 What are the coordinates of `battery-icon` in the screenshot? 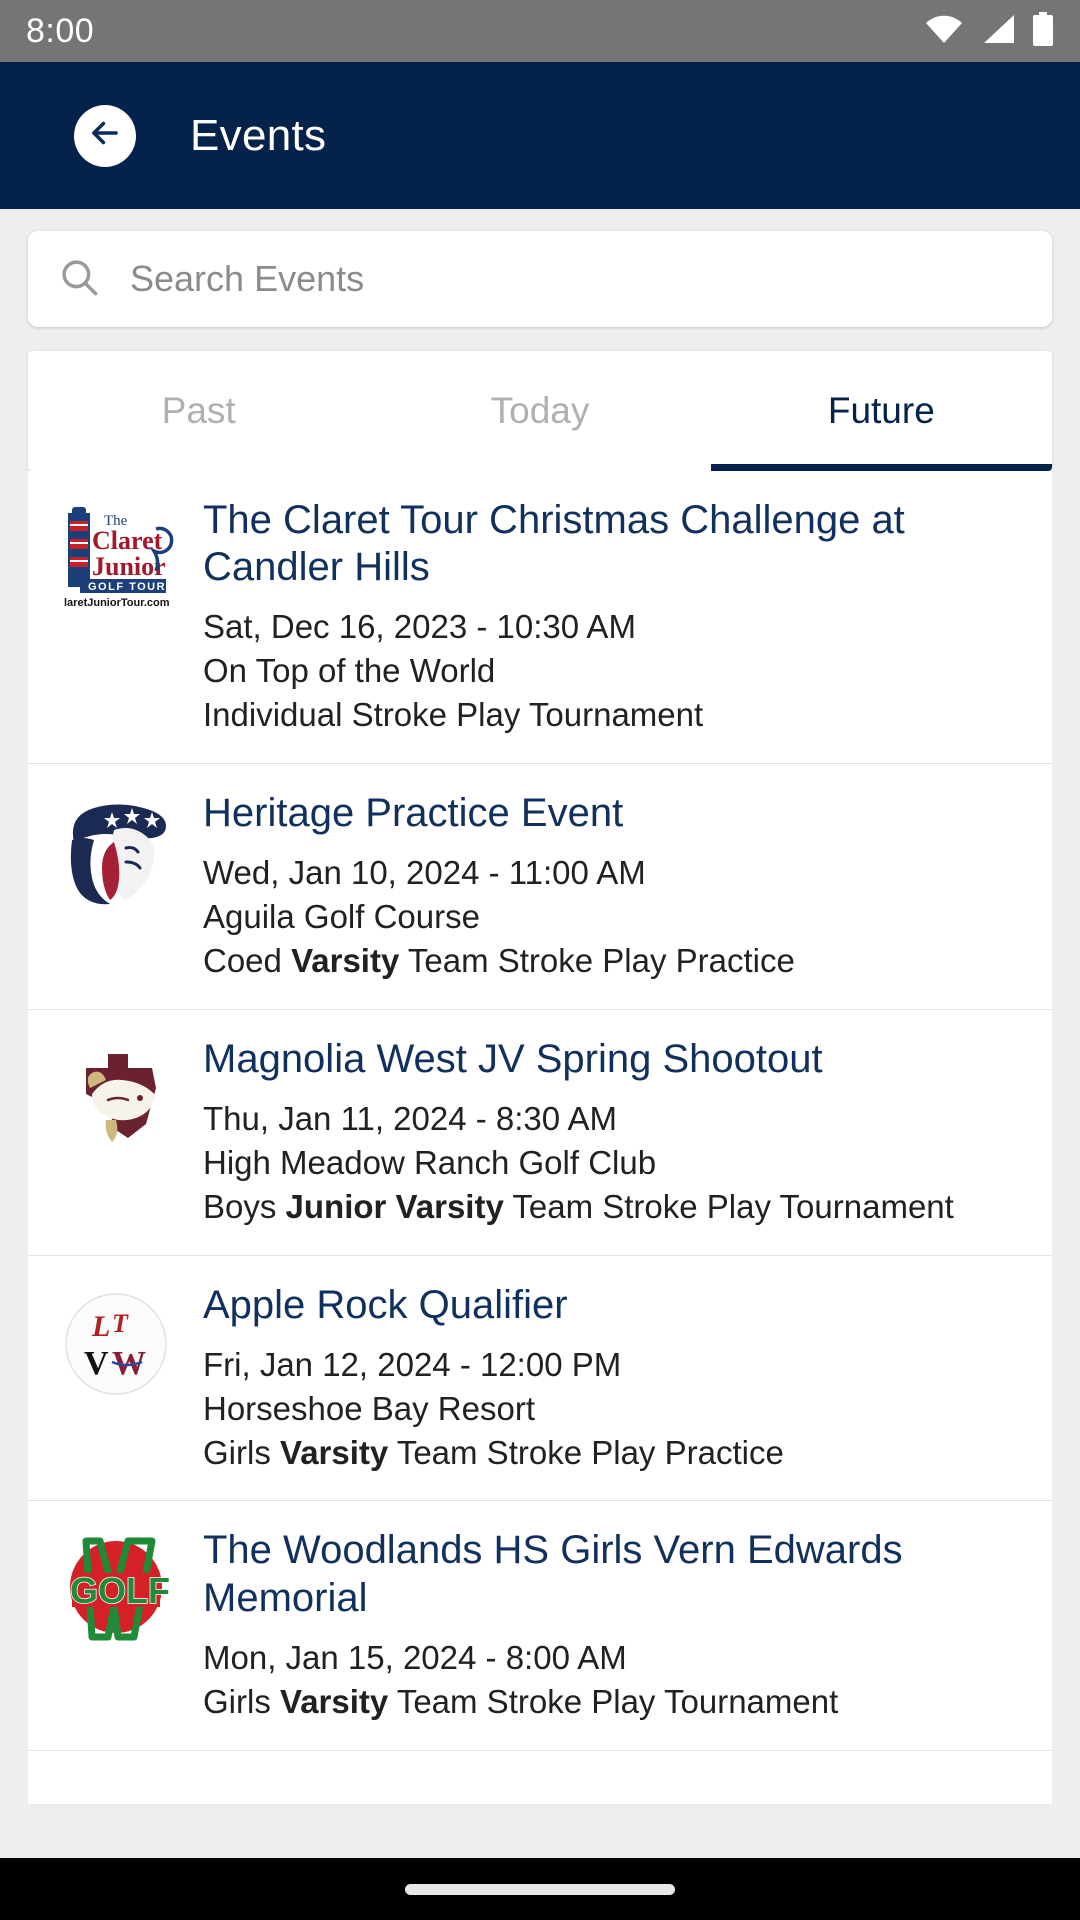 It's located at (1043, 31).